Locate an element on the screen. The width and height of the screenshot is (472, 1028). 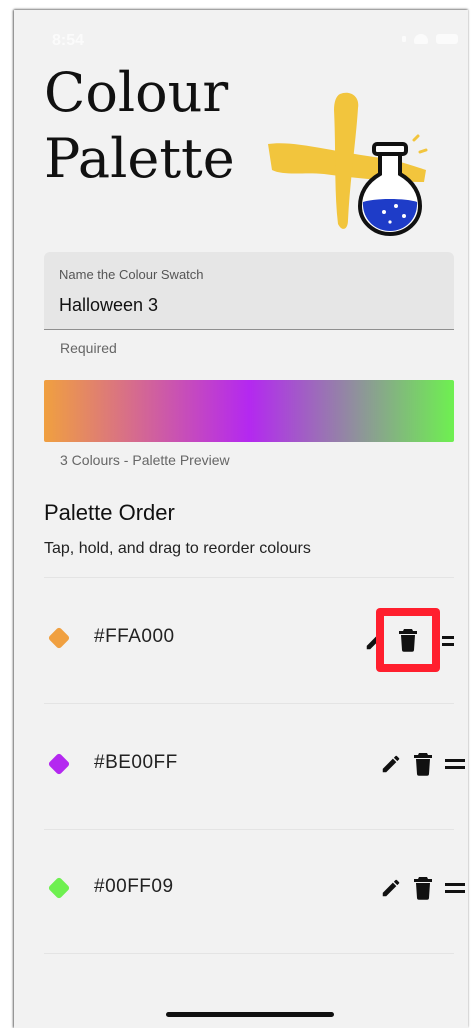
potion-flask-logo-icon is located at coordinates (348, 164).